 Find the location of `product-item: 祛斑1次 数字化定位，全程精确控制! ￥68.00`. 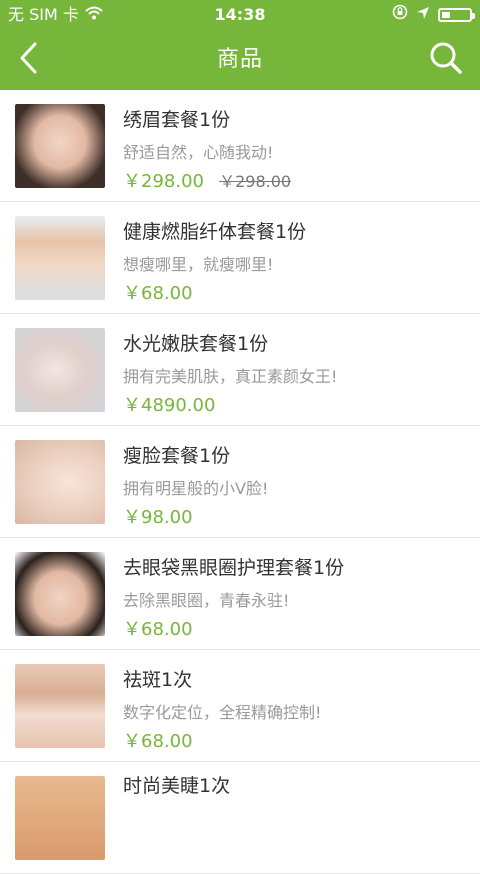

product-item: 祛斑1次 数字化定位，全程精确控制! ￥68.00 is located at coordinates (240, 706).